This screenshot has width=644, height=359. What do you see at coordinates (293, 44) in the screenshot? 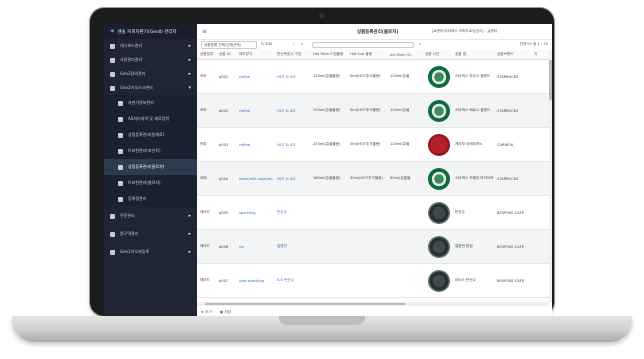
I see `prev-page-button: ‹` at bounding box center [293, 44].